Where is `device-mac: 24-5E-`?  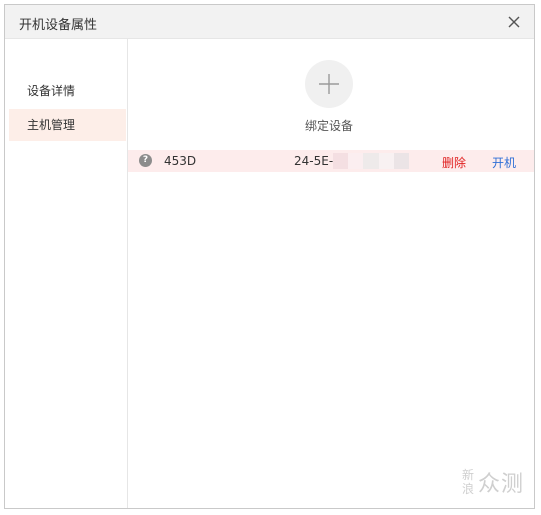
device-mac: 24-5E- is located at coordinates (314, 161).